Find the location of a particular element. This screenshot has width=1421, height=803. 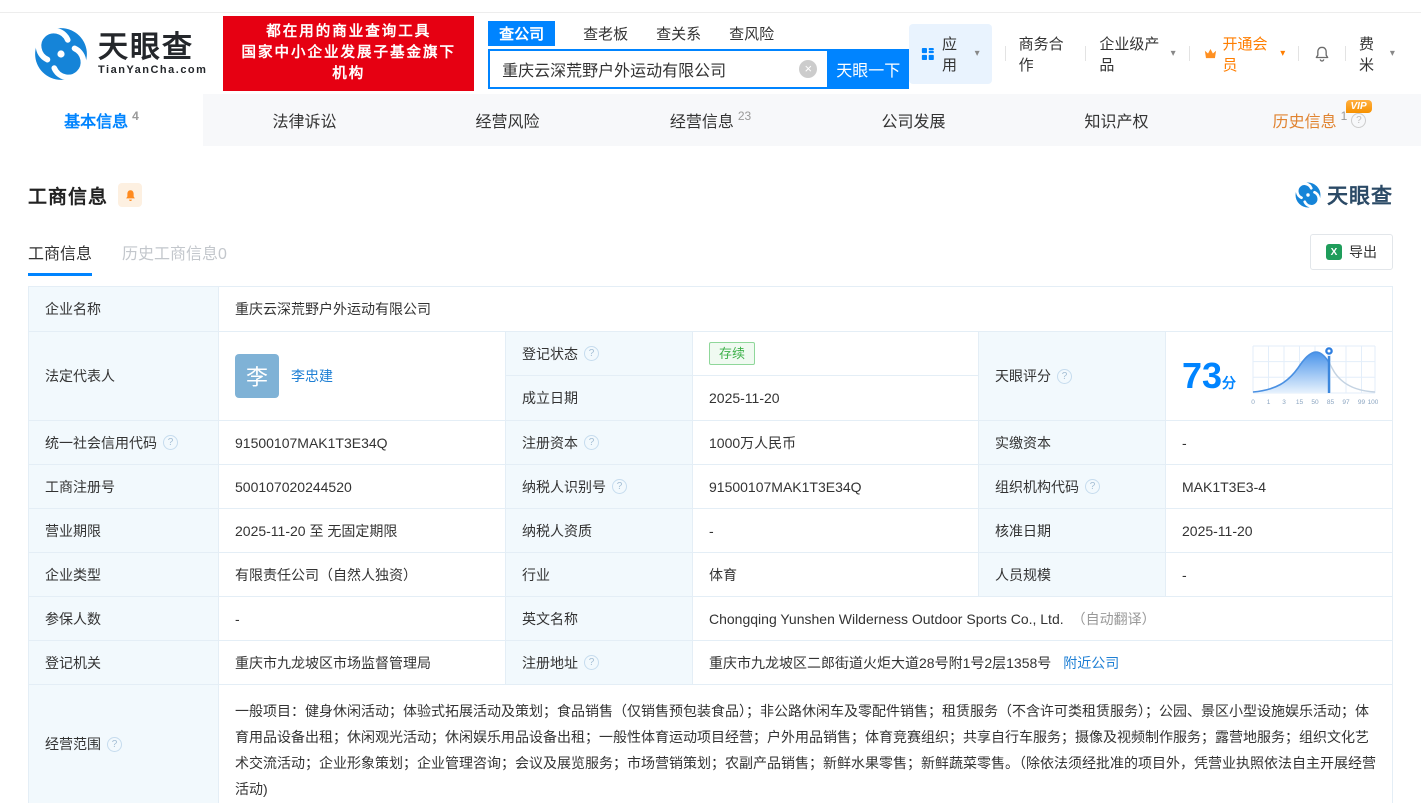

apps-menu-button: 应用 ▾ is located at coordinates (950, 53).